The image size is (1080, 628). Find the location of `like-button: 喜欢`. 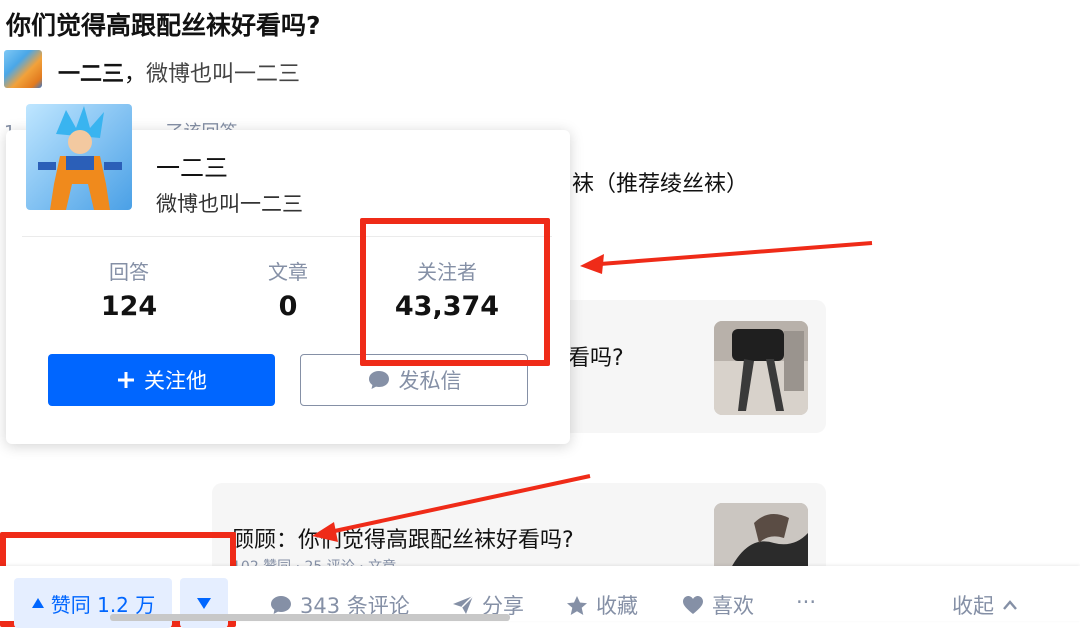

like-button: 喜欢 is located at coordinates (718, 605).